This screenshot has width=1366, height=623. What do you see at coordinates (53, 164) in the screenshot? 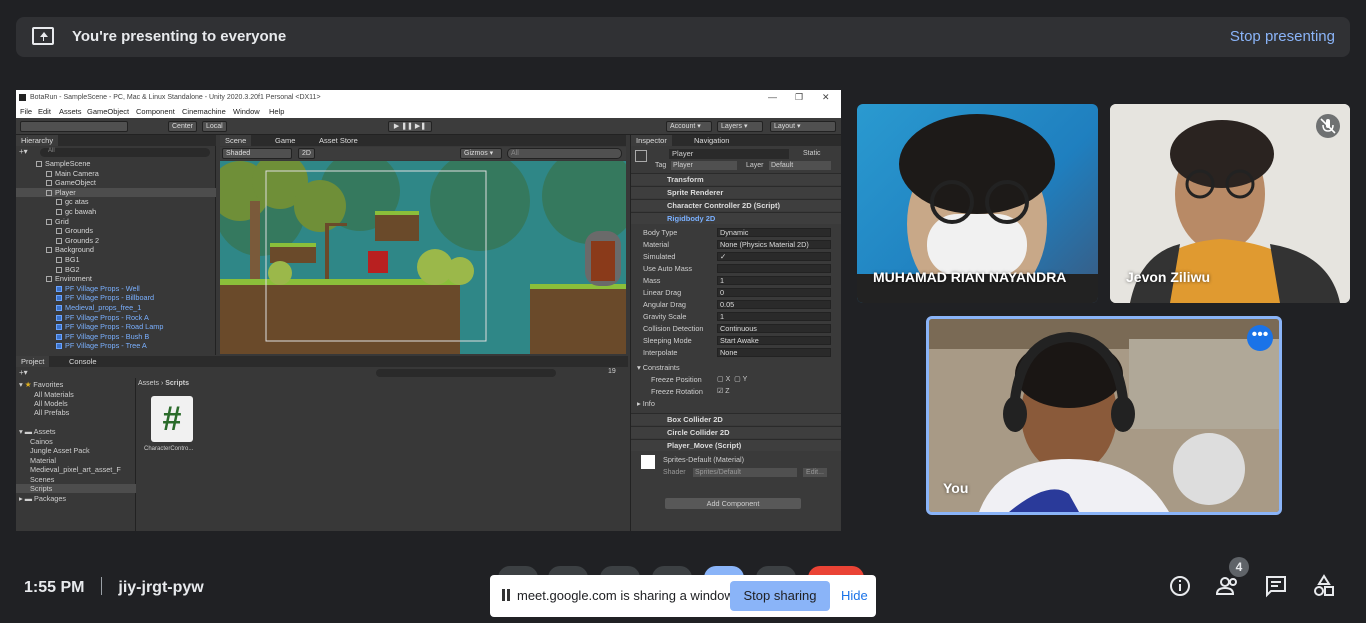
I see `hierarchy-item: SampleScene` at bounding box center [53, 164].